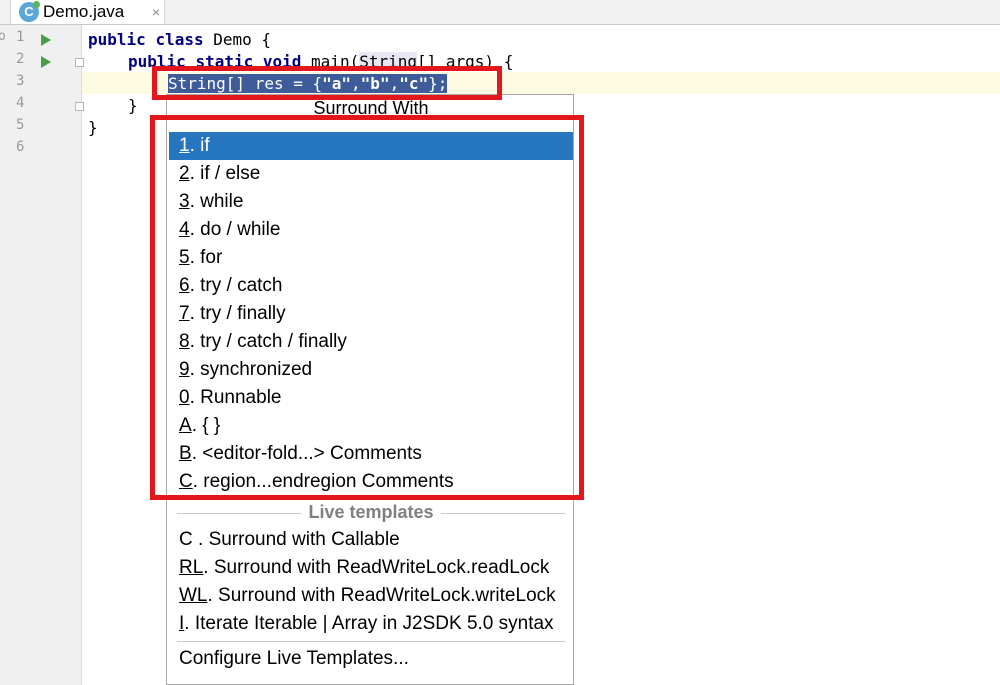 The image size is (1000, 685). Describe the element at coordinates (296, 539) in the screenshot. I see `menu-item-label: . Surround with Callable` at that location.